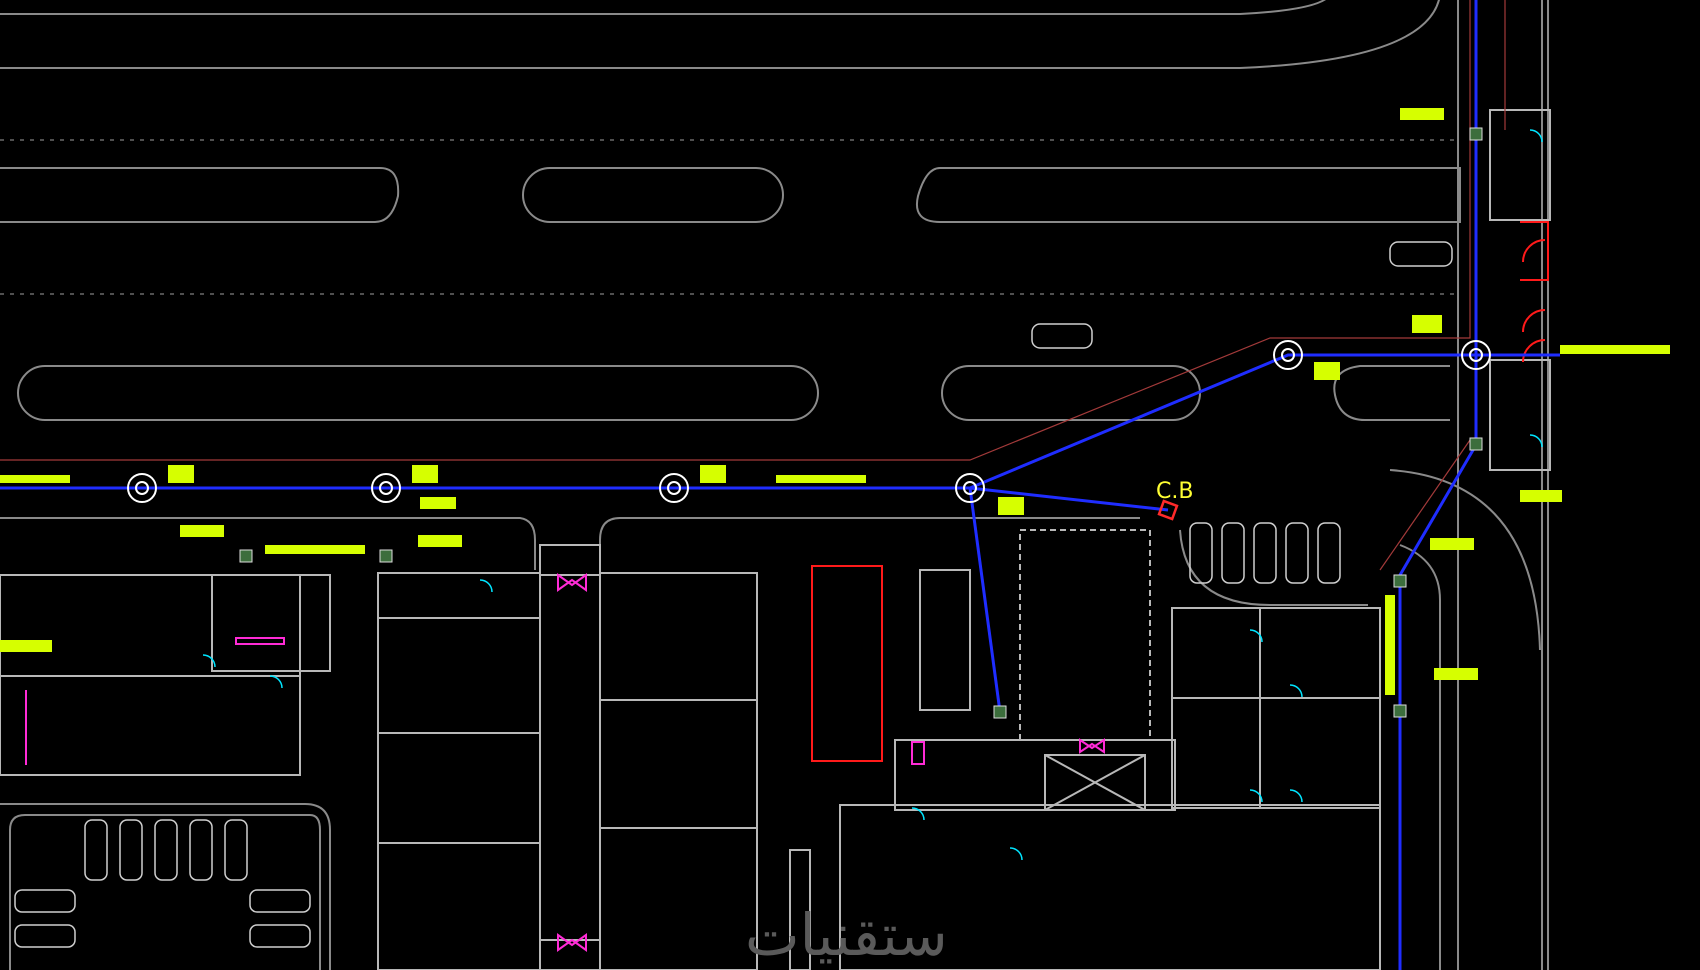  What do you see at coordinates (846, 935) in the screenshot?
I see `watermark-text: ستقنيات` at bounding box center [846, 935].